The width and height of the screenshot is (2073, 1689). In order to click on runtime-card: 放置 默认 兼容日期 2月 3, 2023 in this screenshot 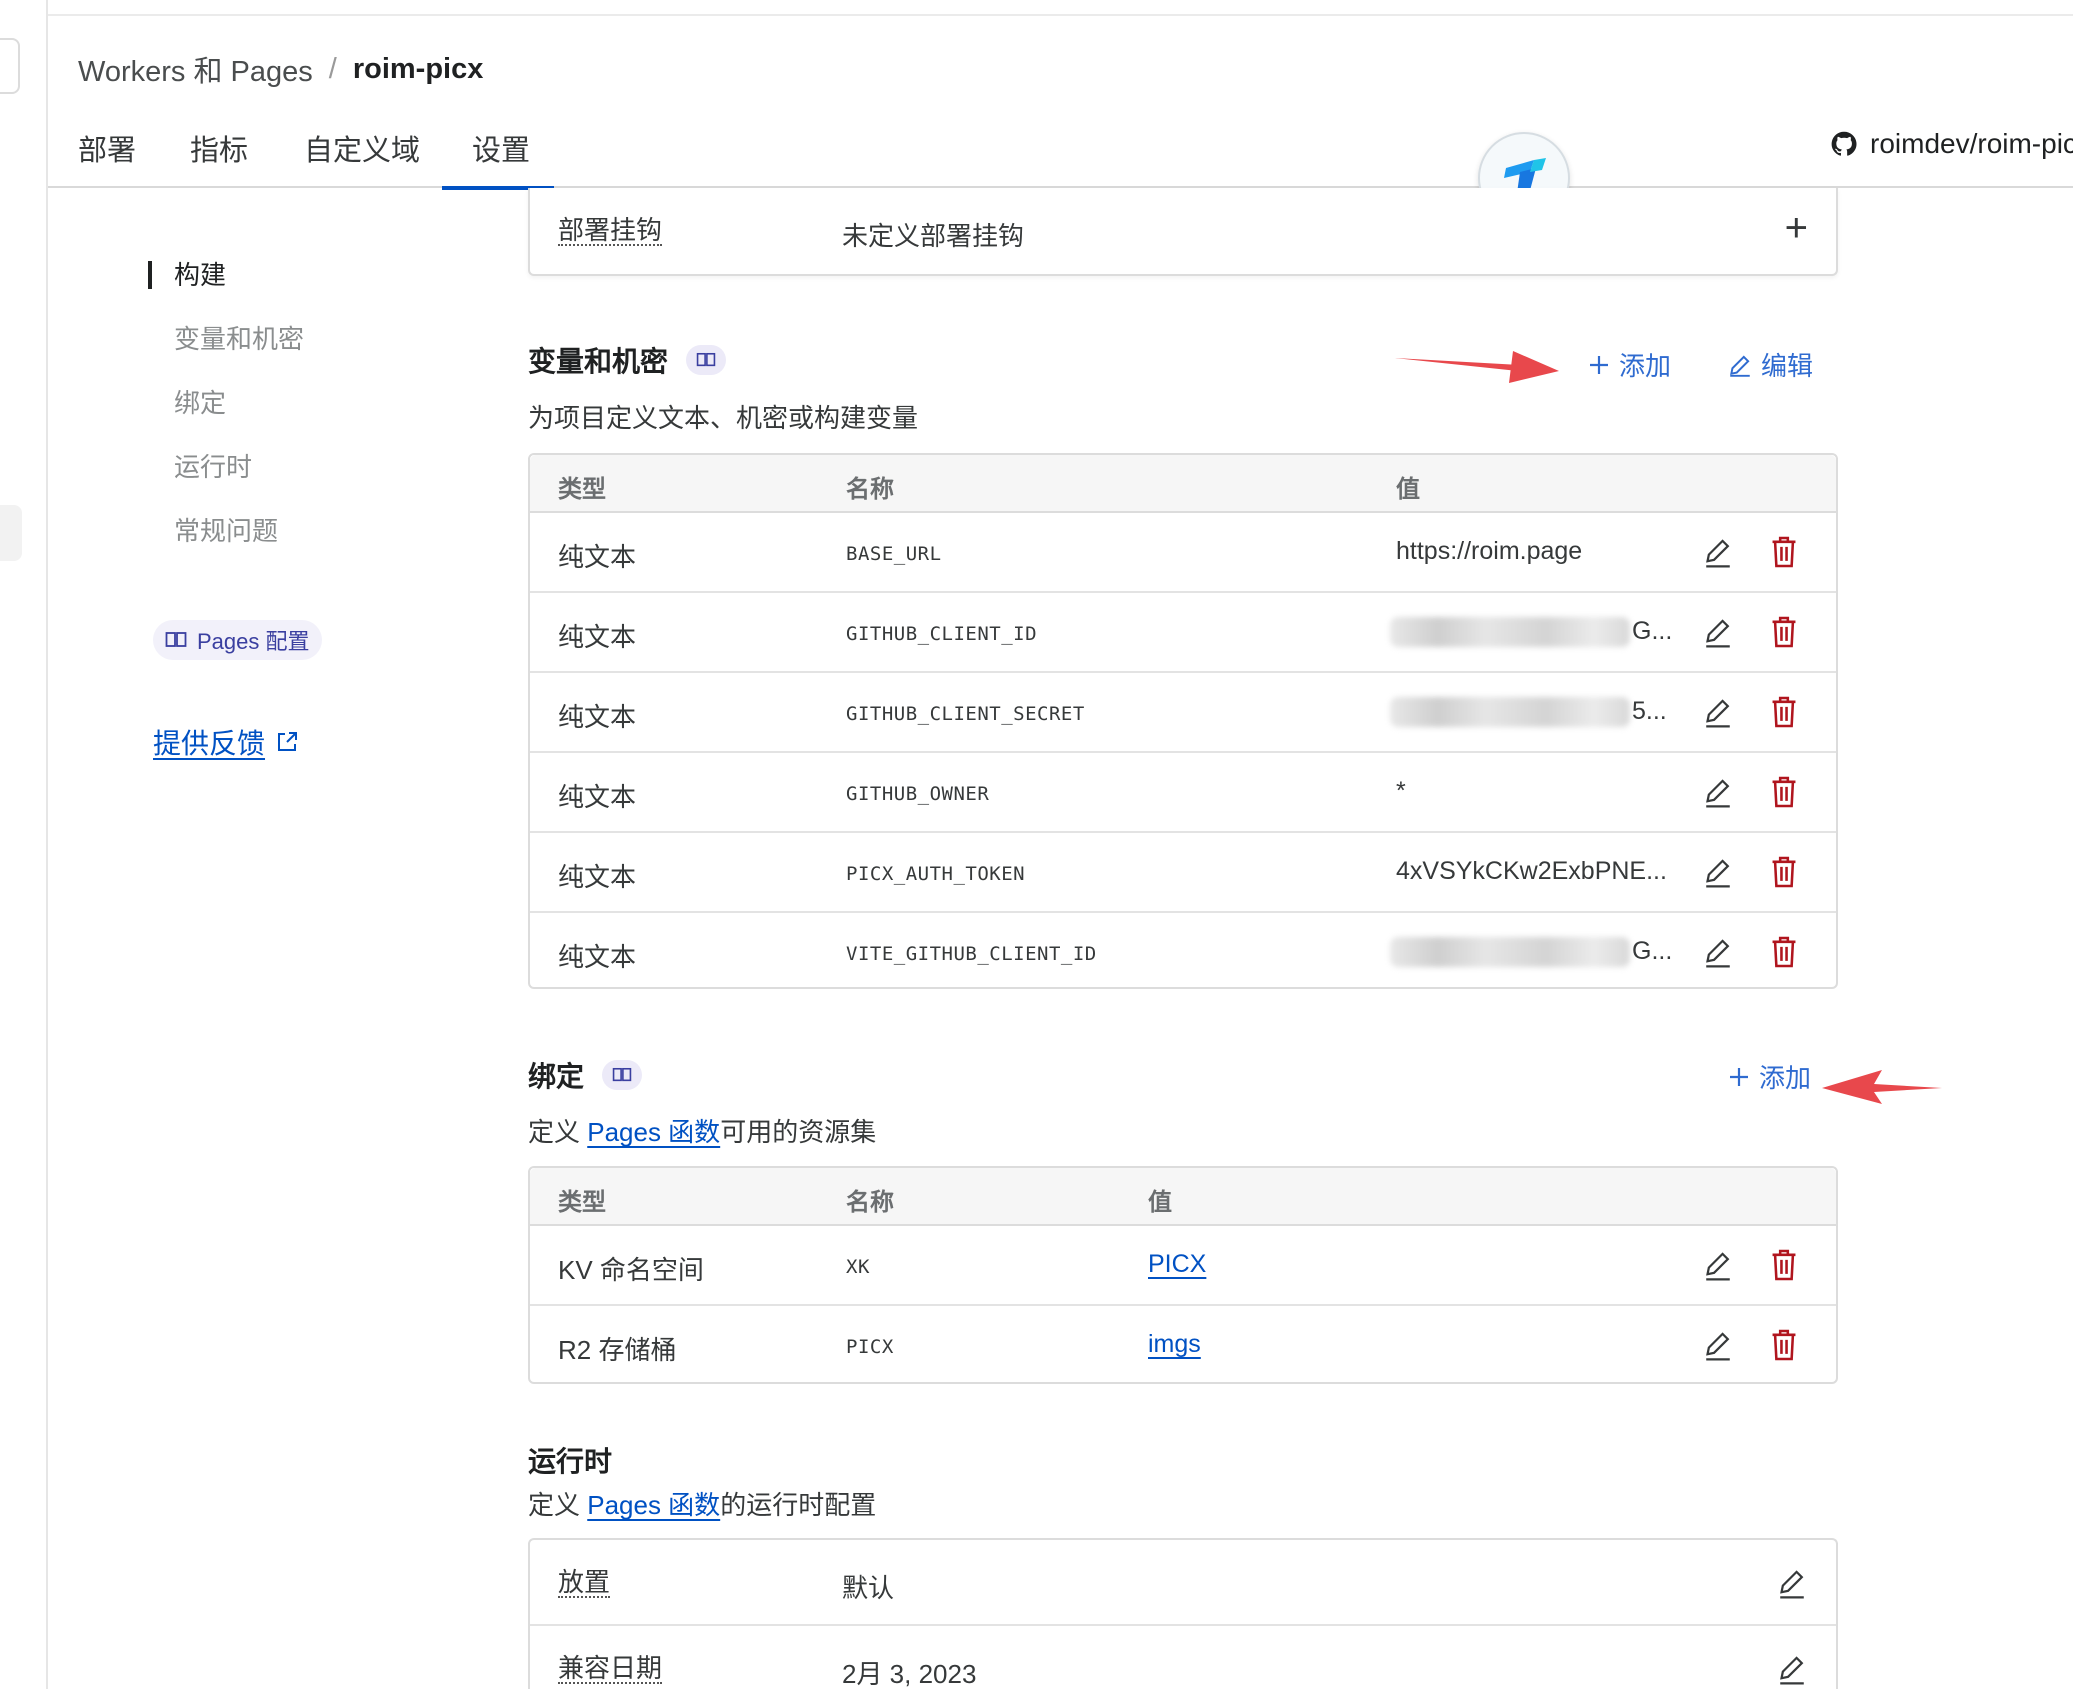, I will do `click(1183, 1613)`.